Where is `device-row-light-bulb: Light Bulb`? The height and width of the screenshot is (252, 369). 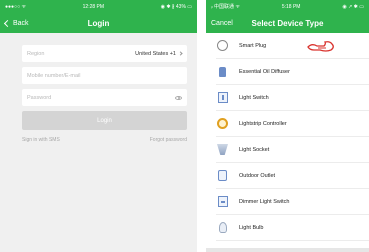
device-row-light-bulb: Light Bulb is located at coordinates (292, 228).